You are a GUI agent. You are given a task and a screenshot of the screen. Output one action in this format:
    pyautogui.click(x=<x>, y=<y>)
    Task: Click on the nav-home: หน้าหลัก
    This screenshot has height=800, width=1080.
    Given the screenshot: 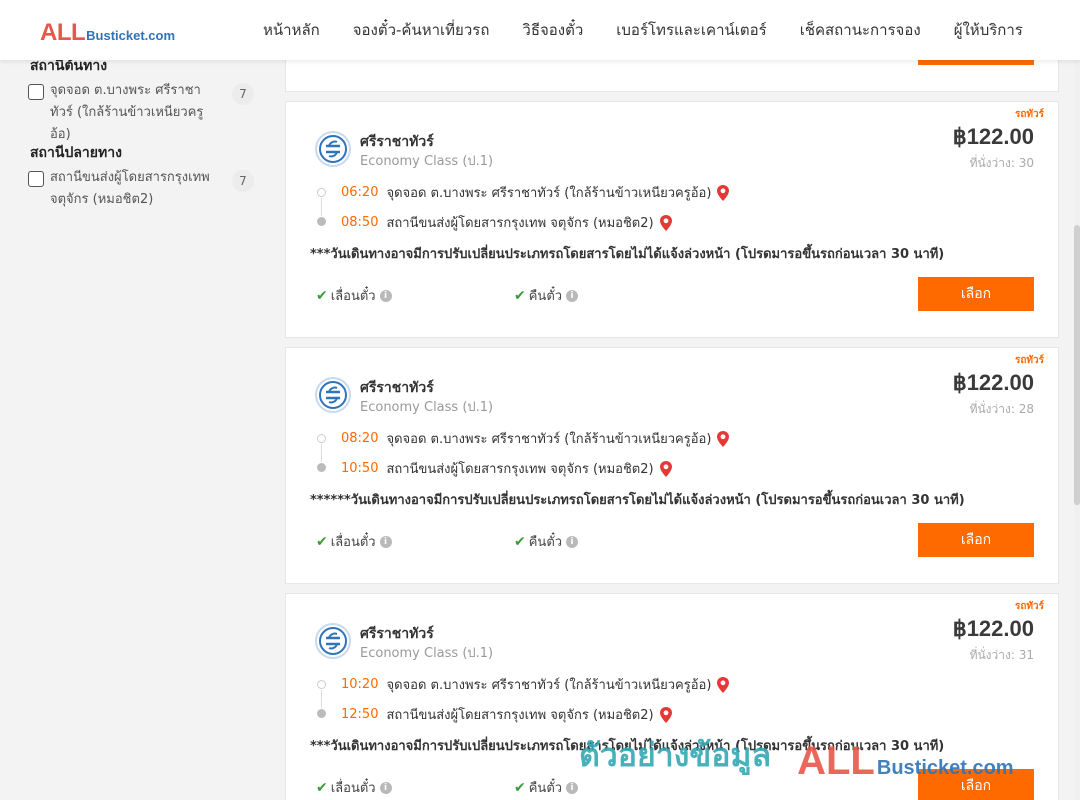 What is the action you would take?
    pyautogui.click(x=291, y=30)
    